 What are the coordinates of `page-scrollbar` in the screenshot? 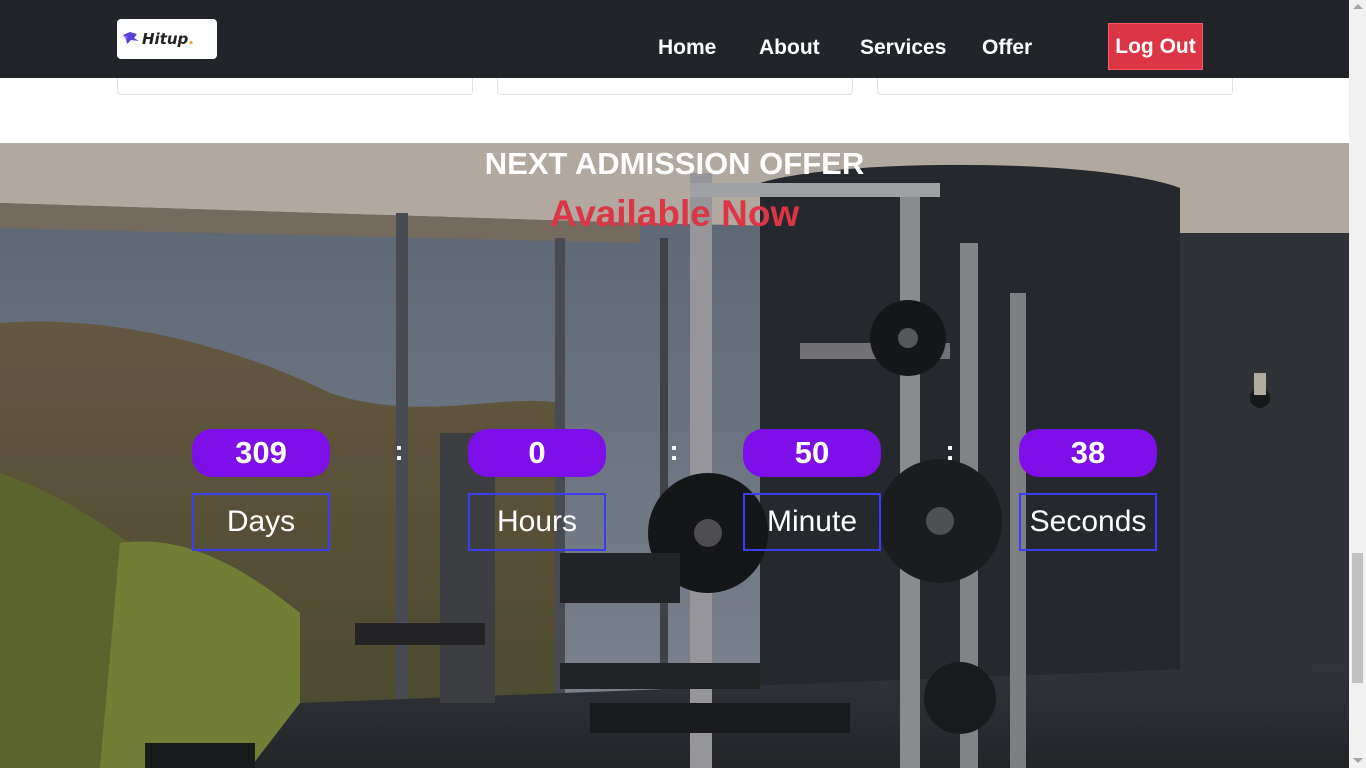 It's located at (1357, 384).